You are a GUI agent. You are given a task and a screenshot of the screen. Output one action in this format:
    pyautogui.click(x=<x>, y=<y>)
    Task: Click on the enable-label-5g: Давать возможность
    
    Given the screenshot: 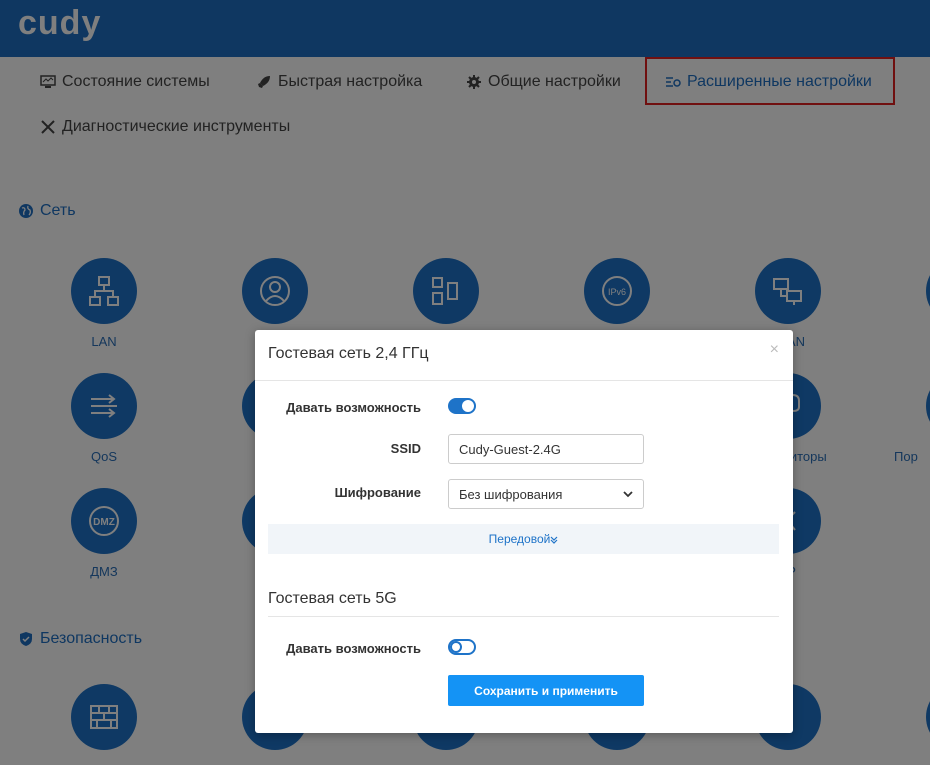 What is the action you would take?
    pyautogui.click(x=353, y=648)
    